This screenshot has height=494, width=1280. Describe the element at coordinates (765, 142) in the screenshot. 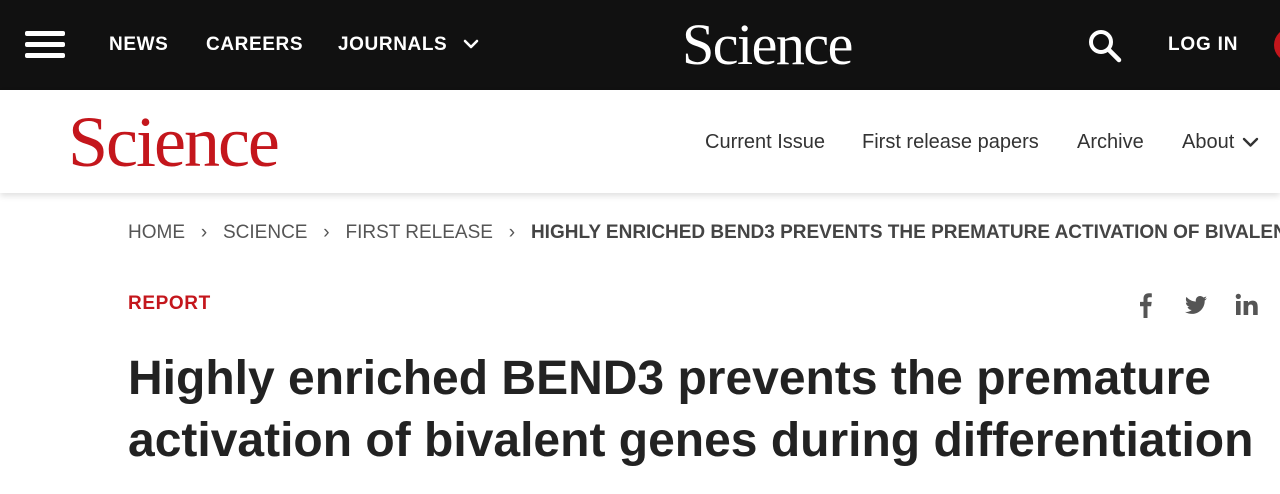

I see `nav-current-issue: Current Issue` at that location.